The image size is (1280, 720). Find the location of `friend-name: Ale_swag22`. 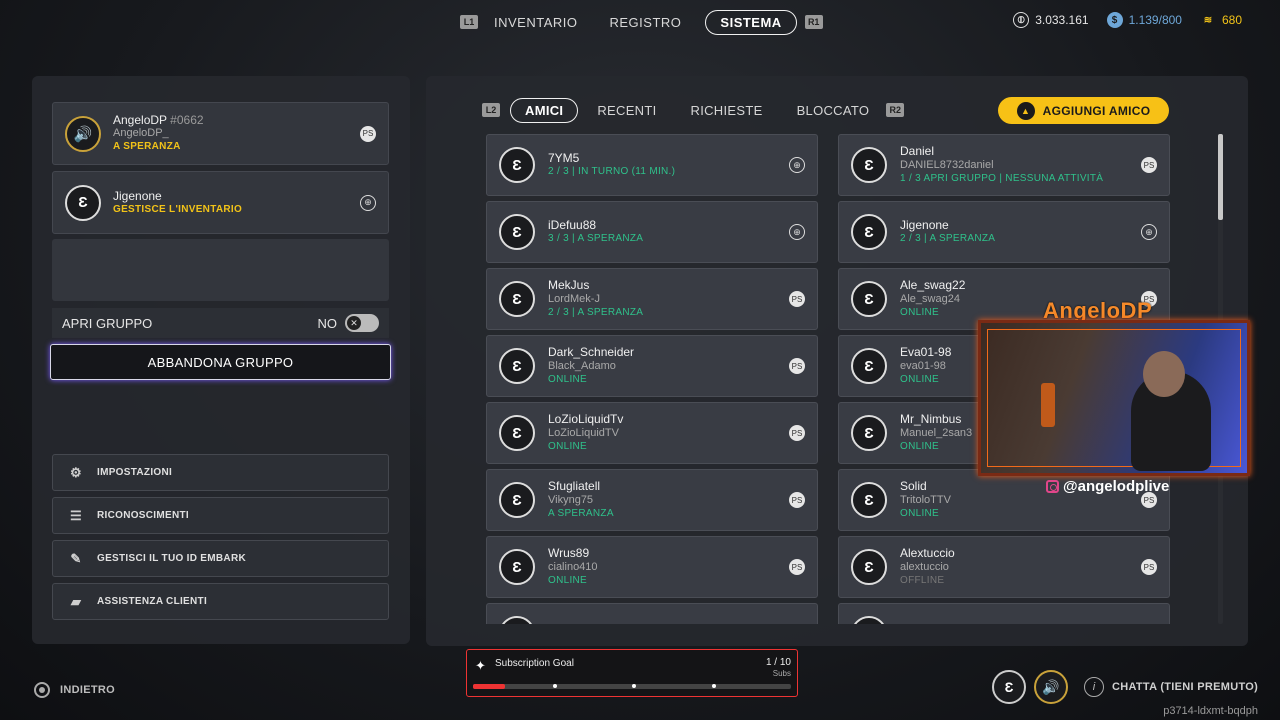

friend-name: Ale_swag22 is located at coordinates (933, 285).